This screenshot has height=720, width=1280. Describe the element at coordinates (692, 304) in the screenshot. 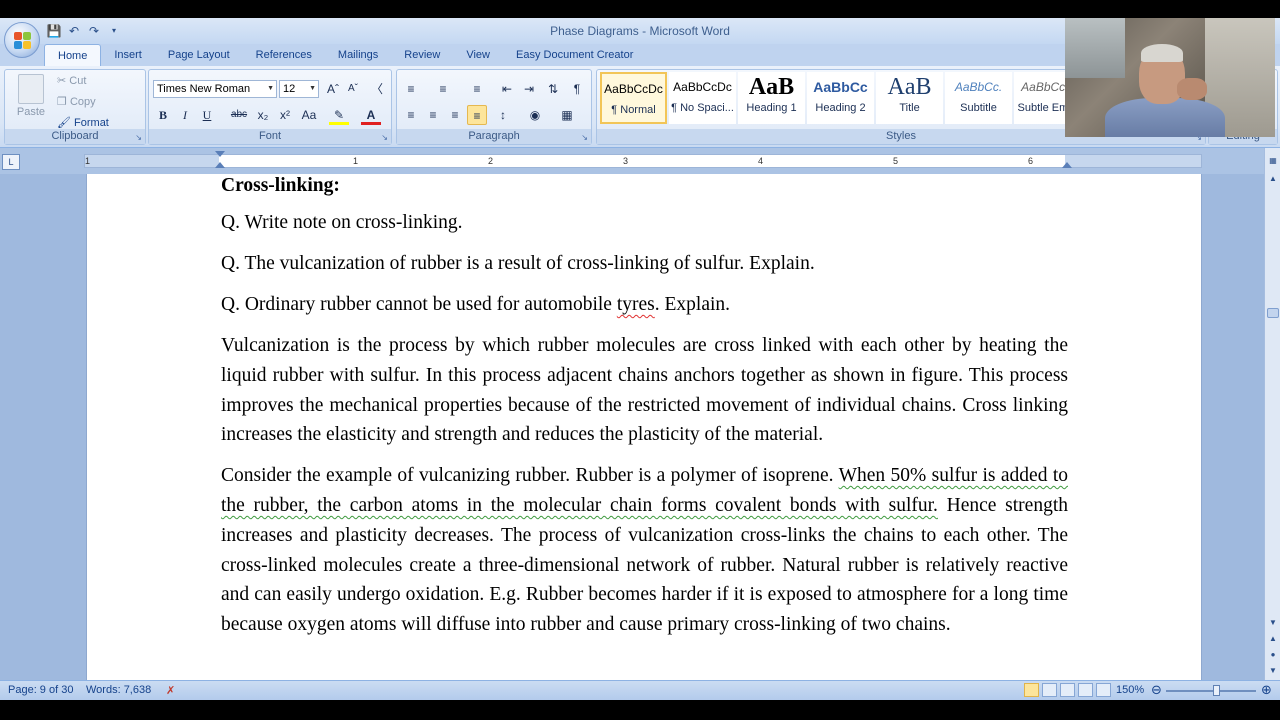

I see `question-3-end: . Explain.` at that location.